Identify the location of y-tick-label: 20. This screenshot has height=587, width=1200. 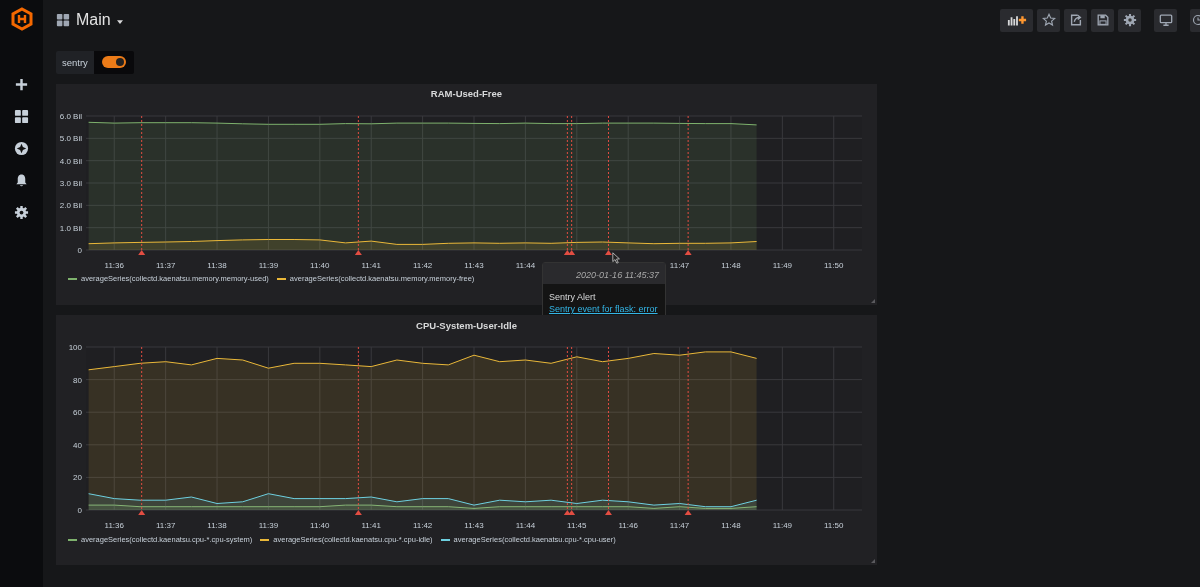
(77, 478).